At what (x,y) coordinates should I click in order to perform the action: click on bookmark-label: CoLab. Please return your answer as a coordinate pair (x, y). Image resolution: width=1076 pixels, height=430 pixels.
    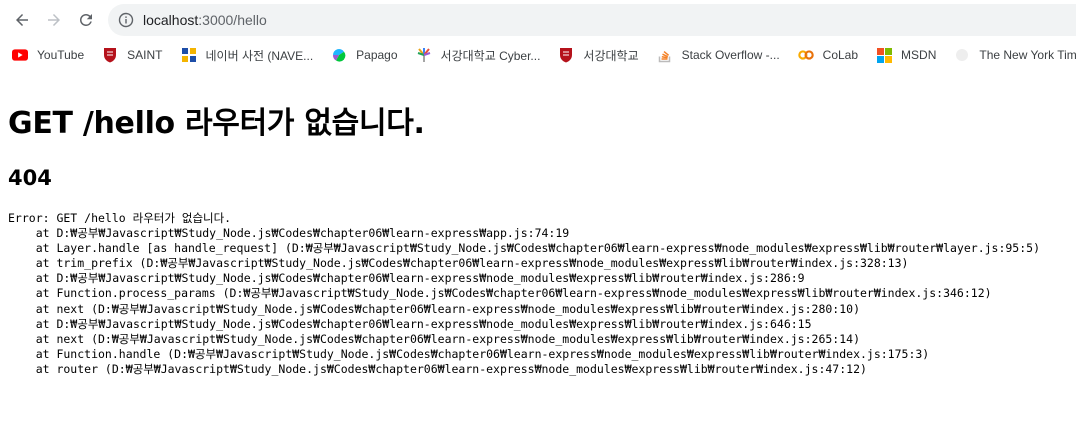
    Looking at the image, I should click on (840, 55).